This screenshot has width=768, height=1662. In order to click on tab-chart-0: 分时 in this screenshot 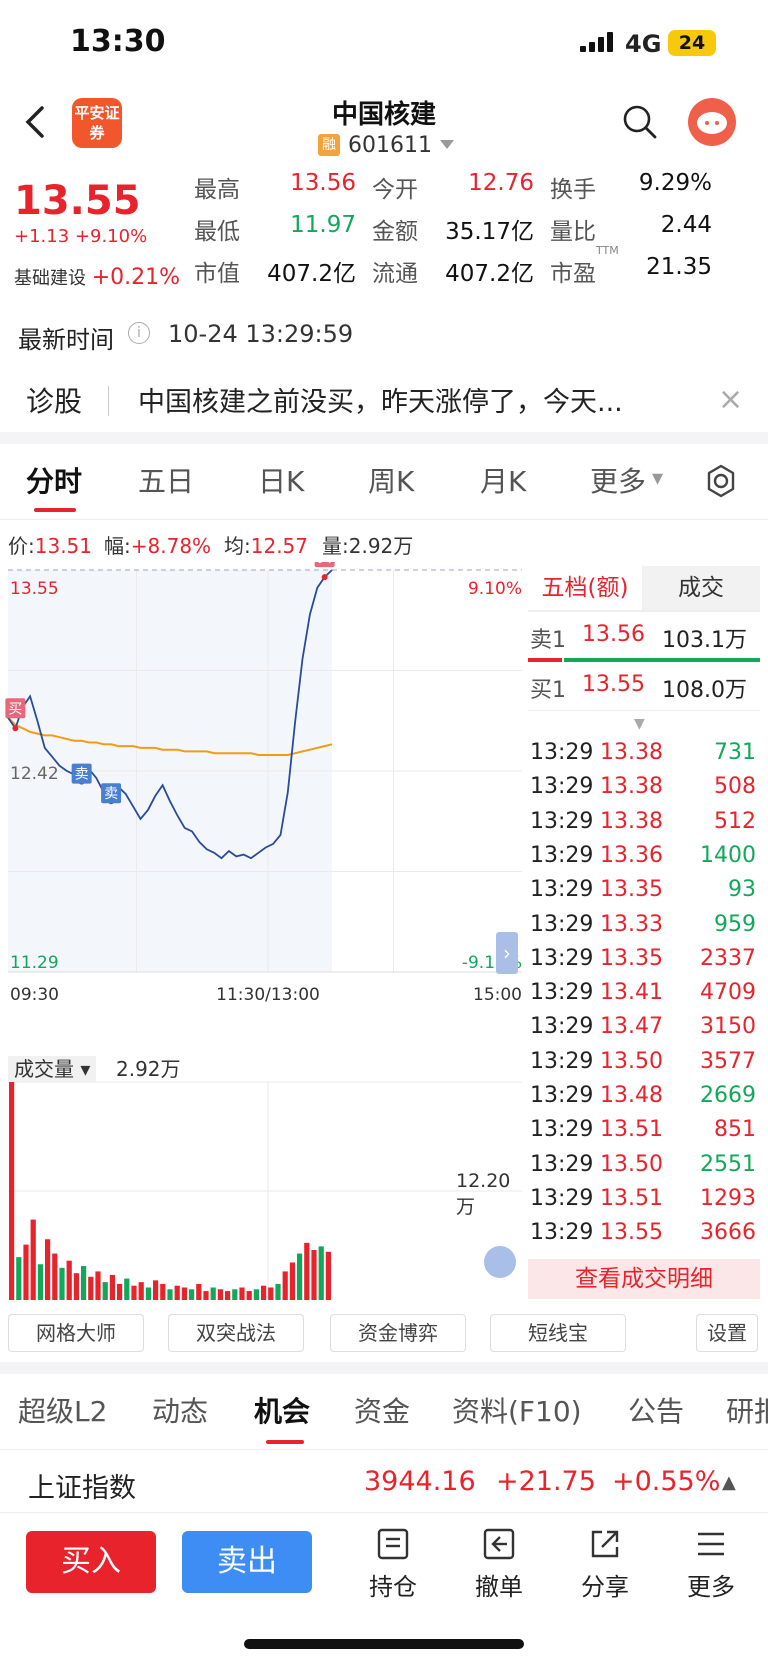, I will do `click(54, 480)`.